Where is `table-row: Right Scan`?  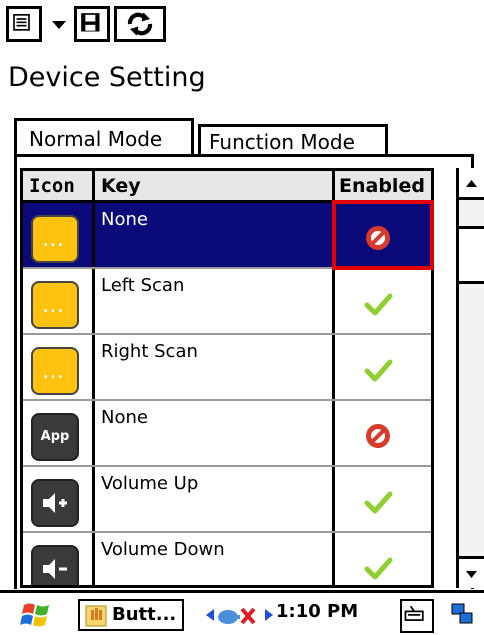 table-row: Right Scan is located at coordinates (227, 368).